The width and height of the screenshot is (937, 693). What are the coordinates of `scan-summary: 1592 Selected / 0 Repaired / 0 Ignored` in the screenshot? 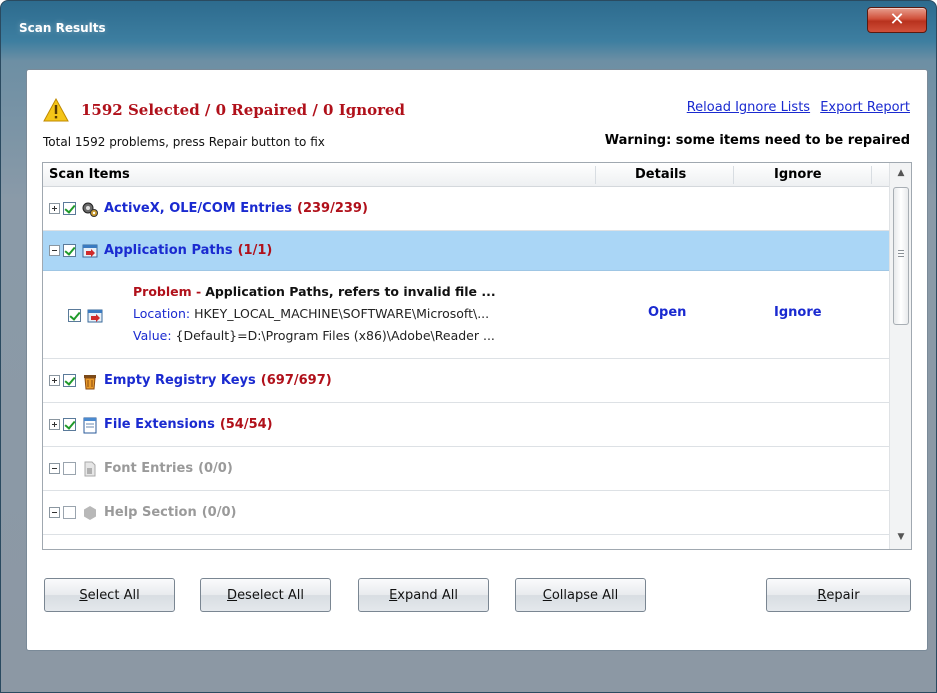 It's located at (243, 110).